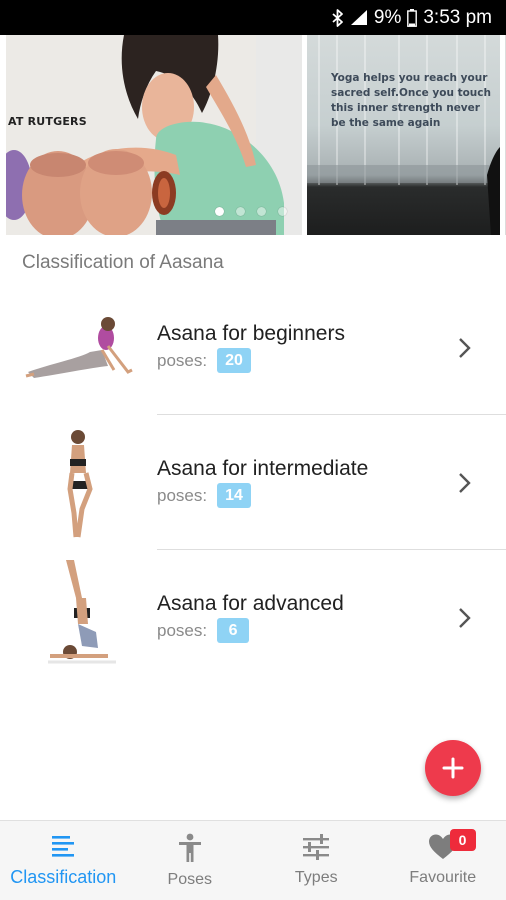  I want to click on add-button, so click(453, 768).